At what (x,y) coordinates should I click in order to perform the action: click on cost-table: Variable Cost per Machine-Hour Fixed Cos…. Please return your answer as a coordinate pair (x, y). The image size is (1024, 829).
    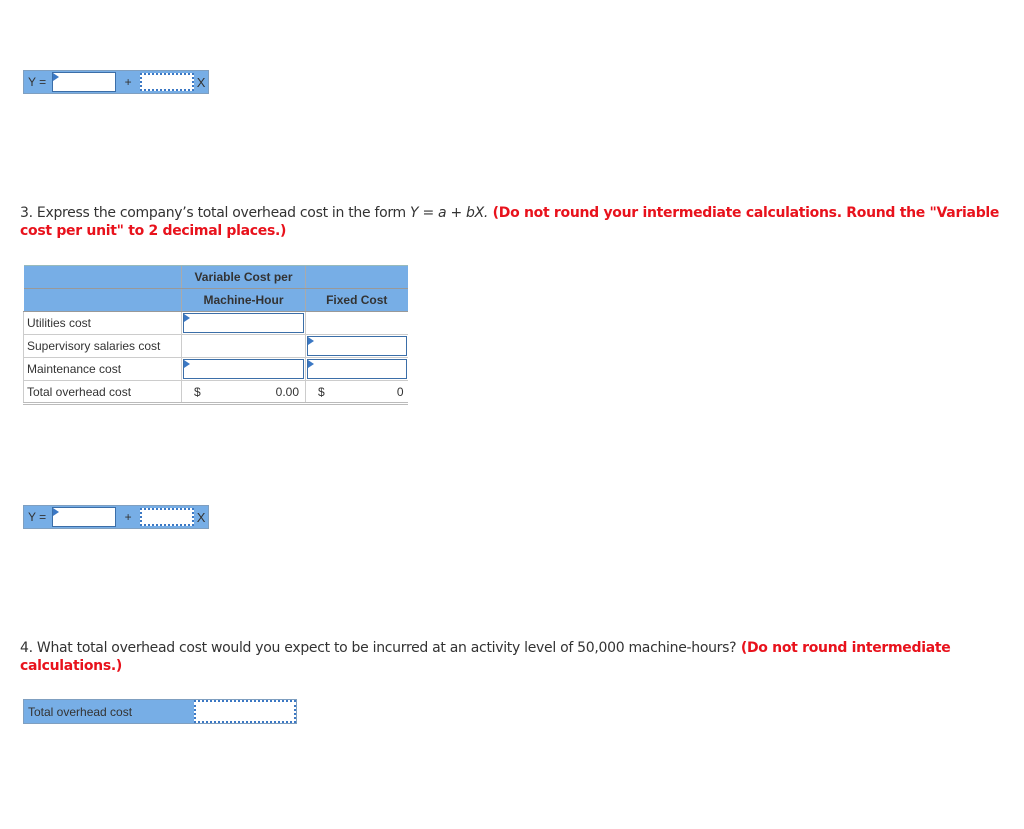
    Looking at the image, I should click on (215, 335).